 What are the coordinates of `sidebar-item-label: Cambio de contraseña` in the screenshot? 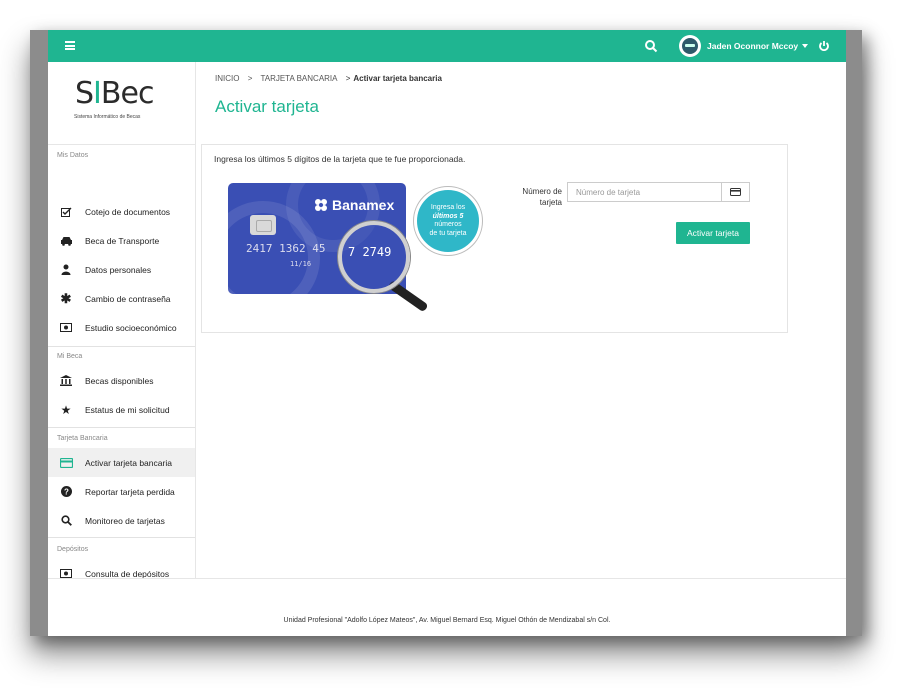 It's located at (128, 298).